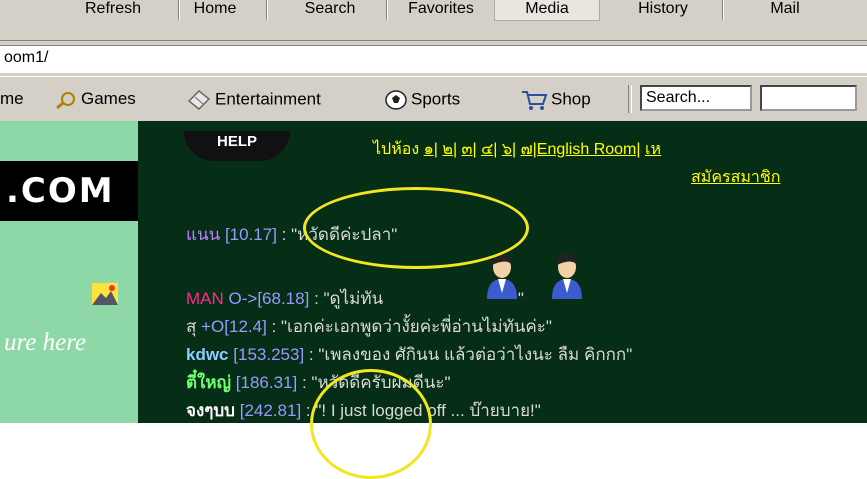  What do you see at coordinates (469, 149) in the screenshot?
I see `room-link-3: ๓|` at bounding box center [469, 149].